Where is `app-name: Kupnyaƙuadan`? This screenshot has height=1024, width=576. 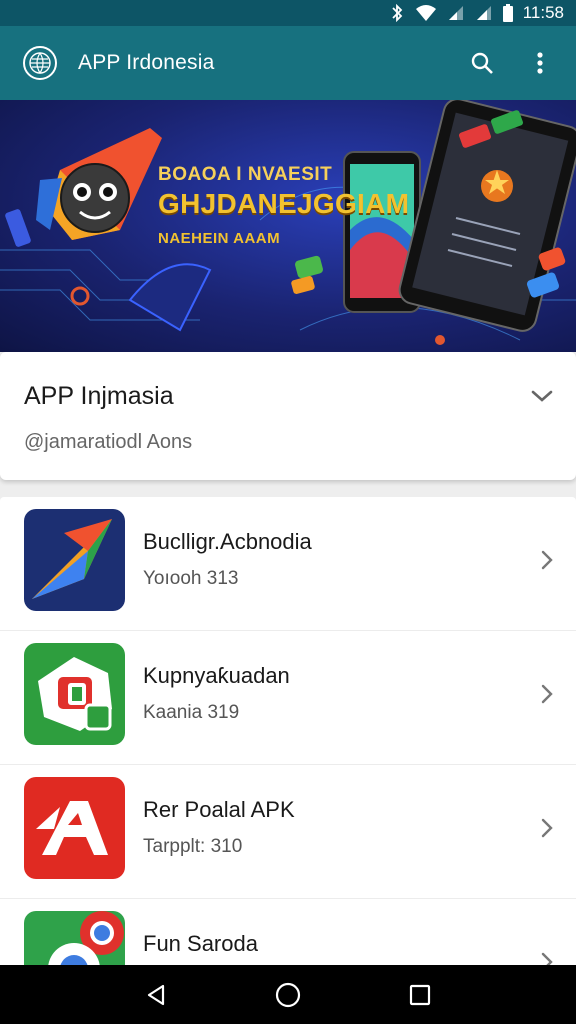 app-name: Kupnyaƙuadan is located at coordinates (216, 675).